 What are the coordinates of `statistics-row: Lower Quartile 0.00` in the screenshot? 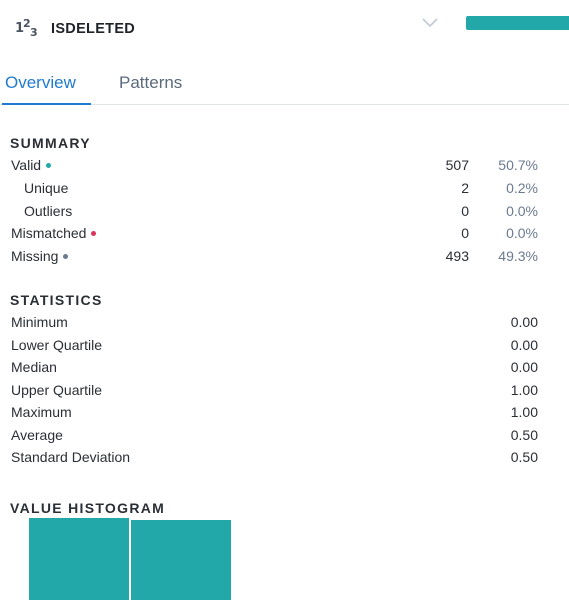 It's located at (284, 348).